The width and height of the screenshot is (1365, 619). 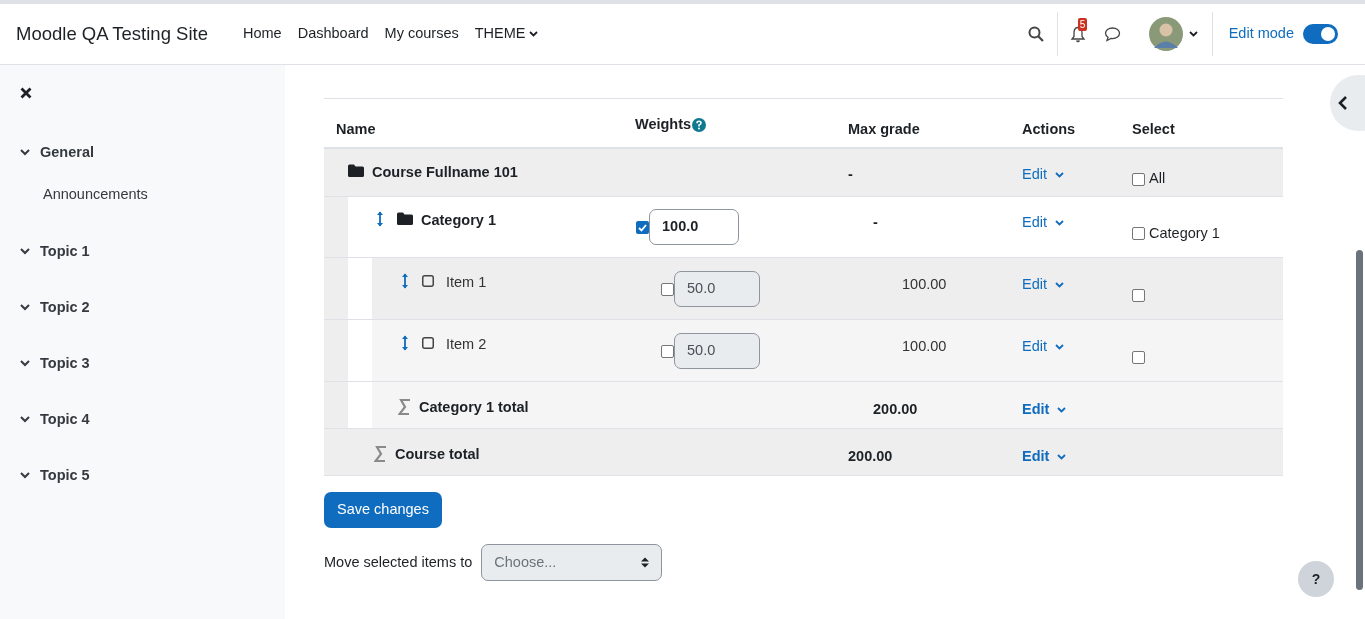 I want to click on section-link: General, so click(x=67, y=153).